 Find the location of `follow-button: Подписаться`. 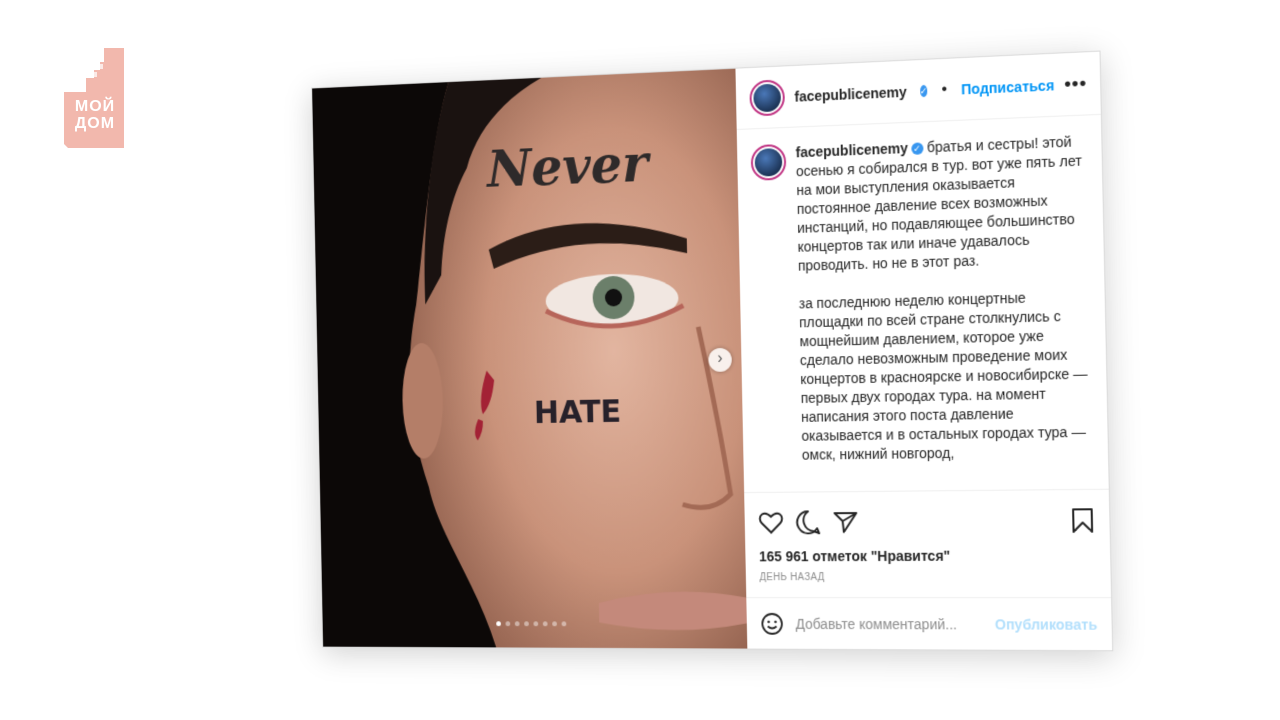

follow-button: Подписаться is located at coordinates (1007, 87).